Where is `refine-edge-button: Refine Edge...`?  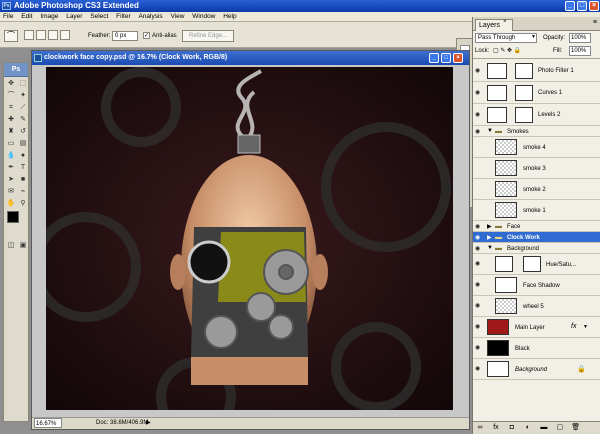
refine-edge-button: Refine Edge... is located at coordinates (208, 36).